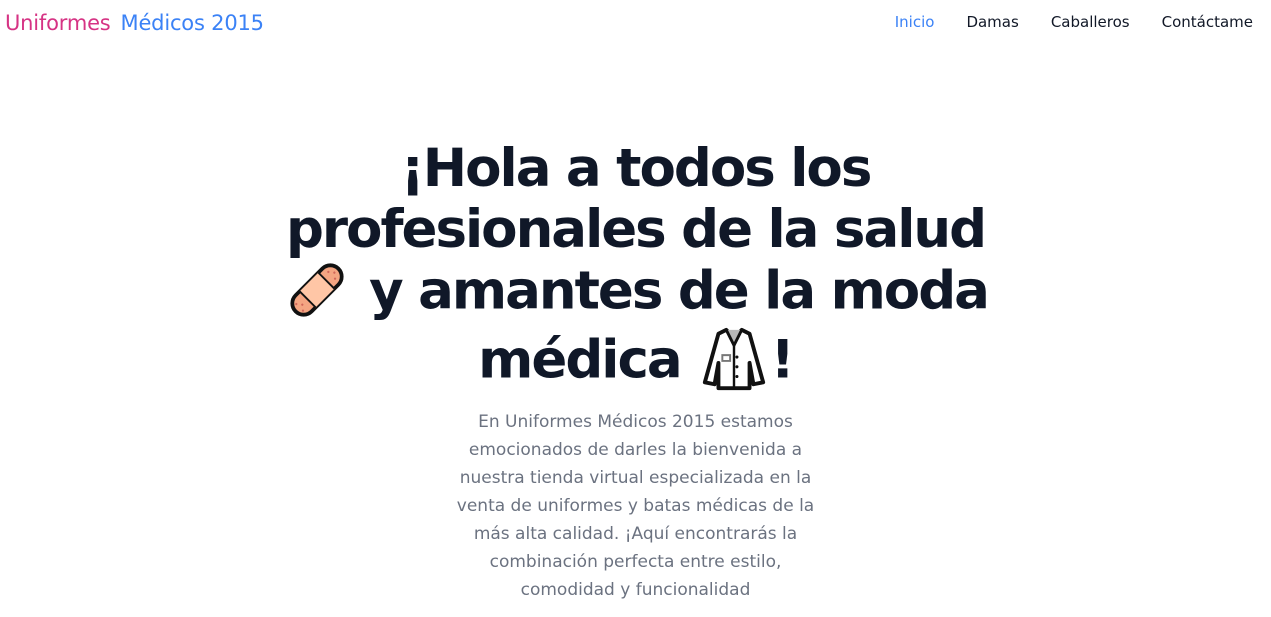 The height and width of the screenshot is (617, 1271). I want to click on hero-title-line-2: profesionales de la salud, so click(636, 229).